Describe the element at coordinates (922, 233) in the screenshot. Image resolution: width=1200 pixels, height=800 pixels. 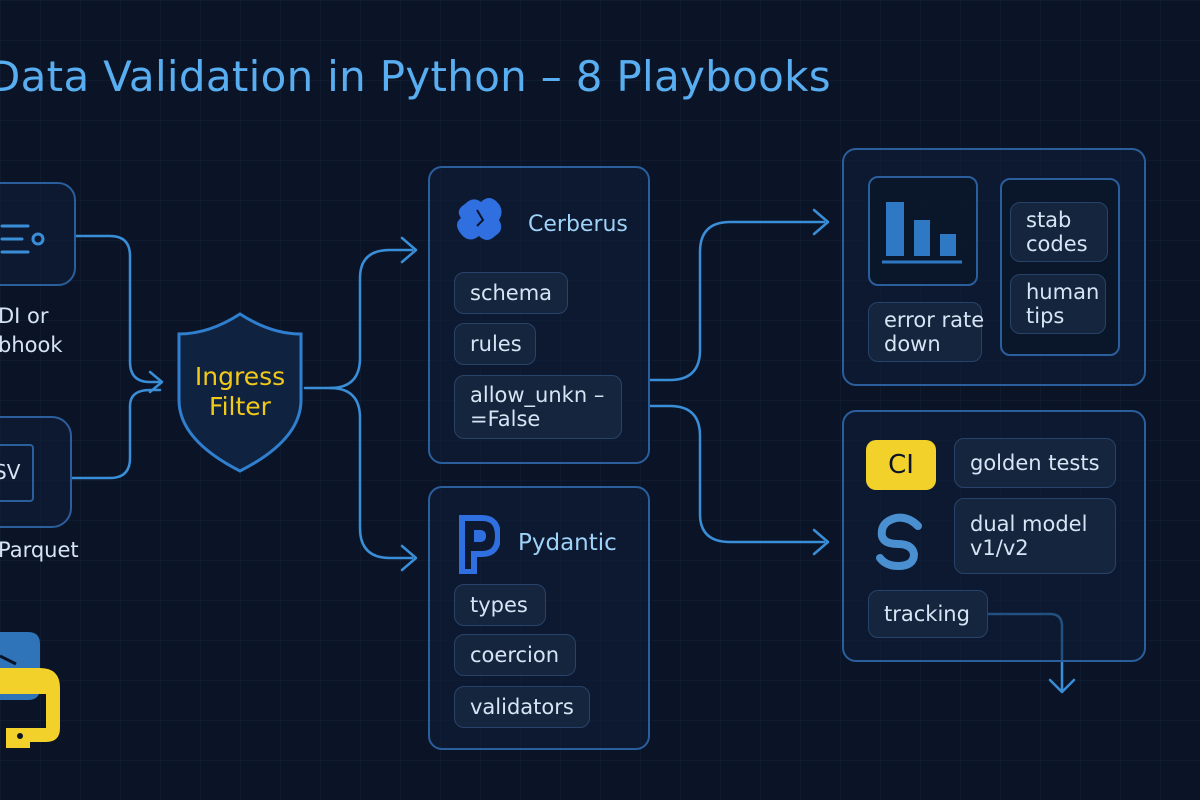
I see `bar-chart-icon` at that location.